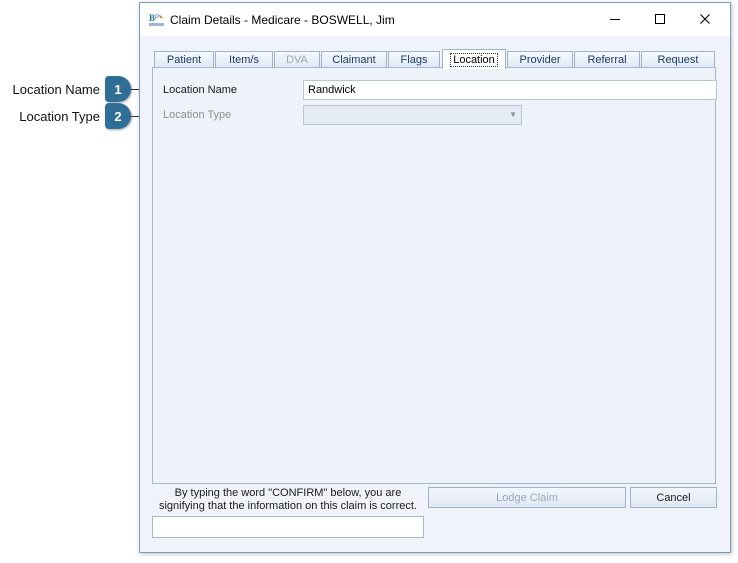  What do you see at coordinates (59, 116) in the screenshot?
I see `callout-label-location-type: Location Type` at bounding box center [59, 116].